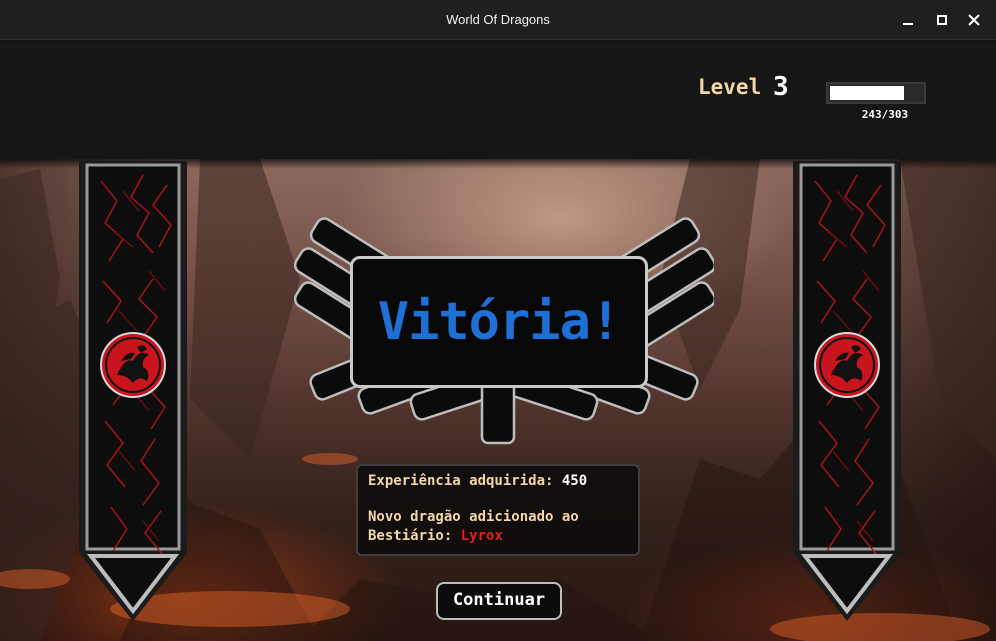 Image resolution: width=996 pixels, height=641 pixels. Describe the element at coordinates (885, 114) in the screenshot. I see `xp-progress-text: 243/303` at that location.